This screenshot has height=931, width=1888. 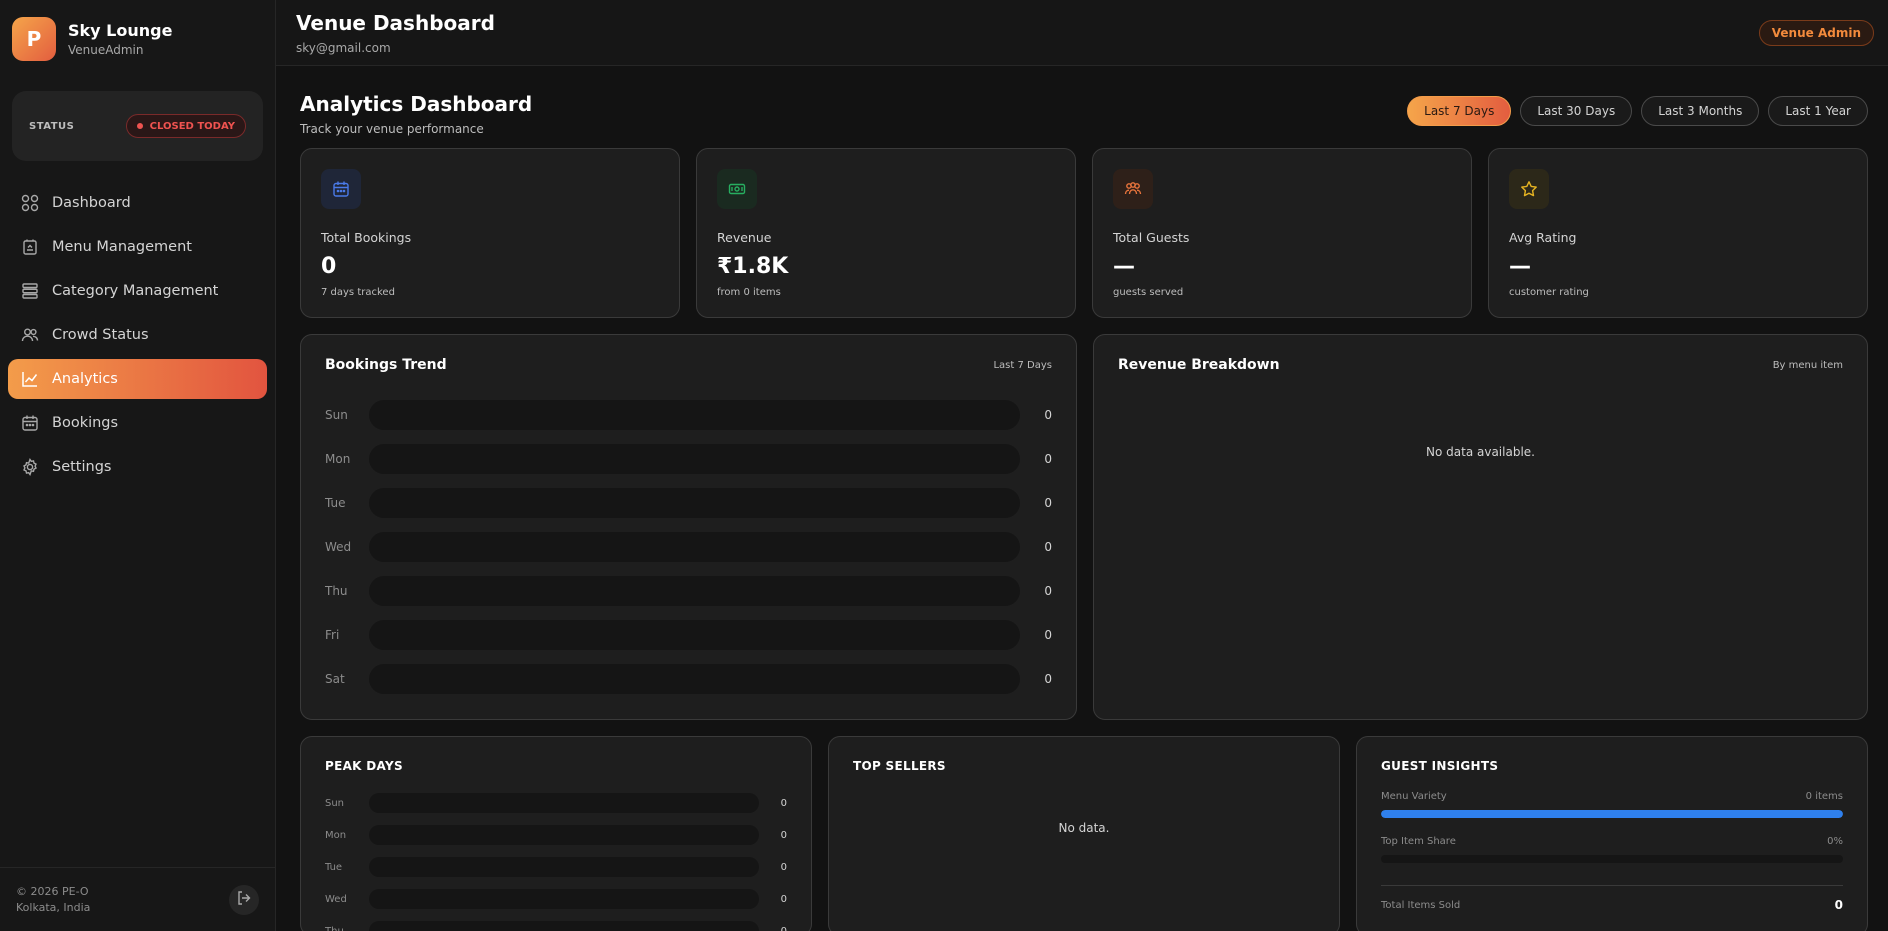 What do you see at coordinates (100, 335) in the screenshot?
I see `sidebar-item-label: Crowd Status` at bounding box center [100, 335].